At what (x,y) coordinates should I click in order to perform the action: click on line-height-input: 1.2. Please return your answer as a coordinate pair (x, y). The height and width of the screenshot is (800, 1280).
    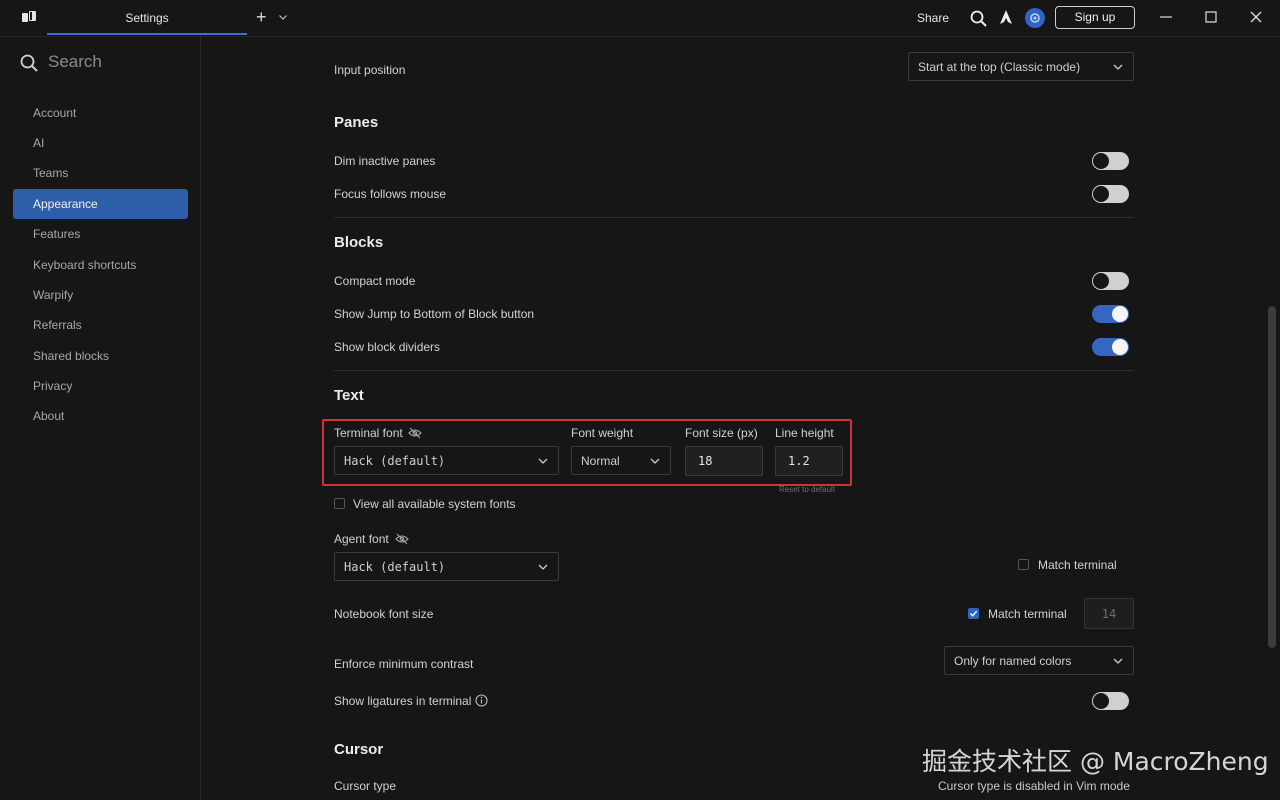
    Looking at the image, I should click on (809, 461).